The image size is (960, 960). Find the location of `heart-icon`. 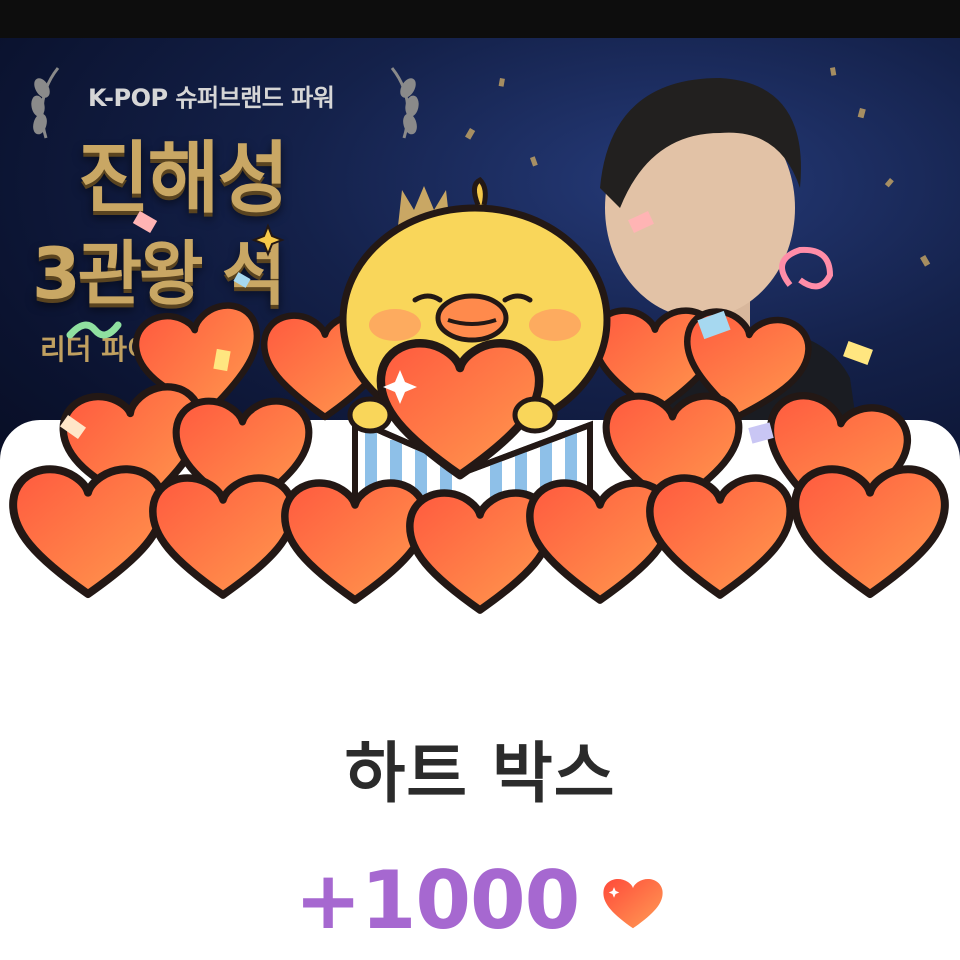

heart-icon is located at coordinates (633, 903).